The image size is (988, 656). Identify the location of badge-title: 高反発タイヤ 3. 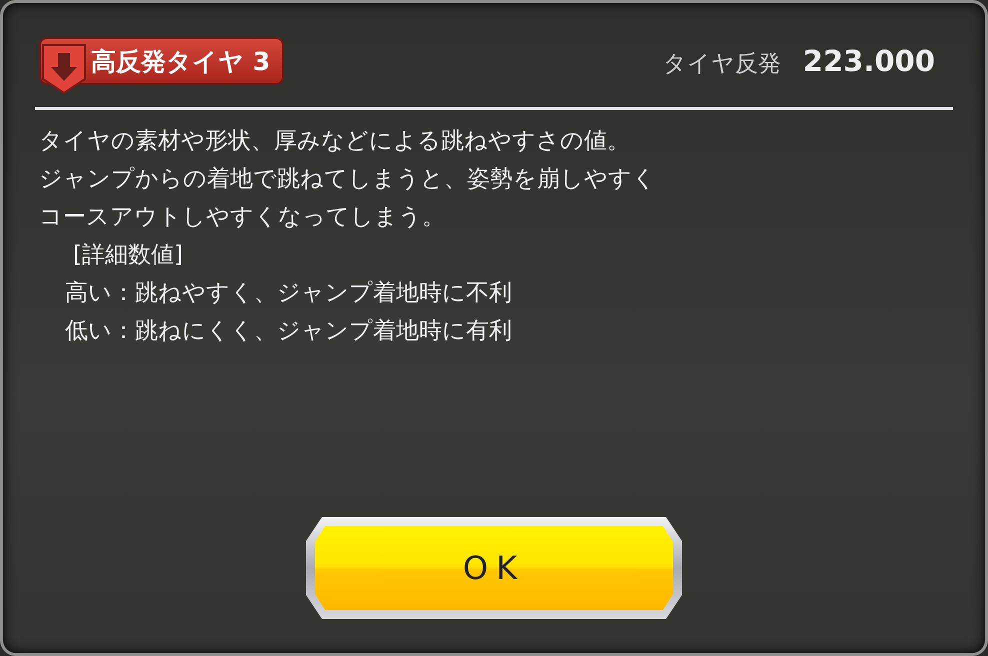
(180, 62).